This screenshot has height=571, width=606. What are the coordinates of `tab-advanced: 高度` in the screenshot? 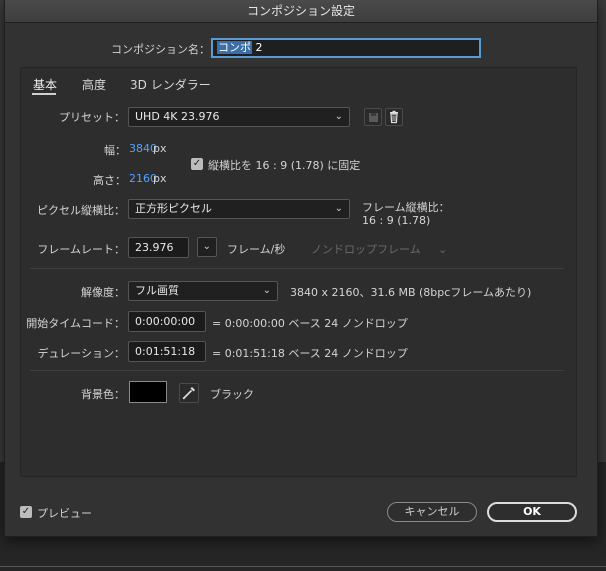 It's located at (94, 84).